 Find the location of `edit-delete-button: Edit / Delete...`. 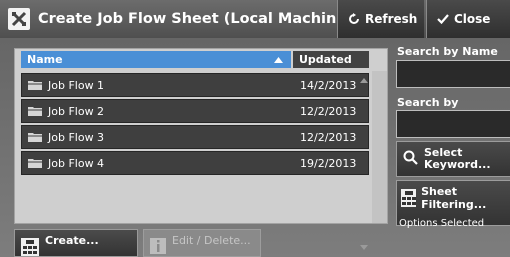

edit-delete-button: Edit / Delete... is located at coordinates (202, 243).